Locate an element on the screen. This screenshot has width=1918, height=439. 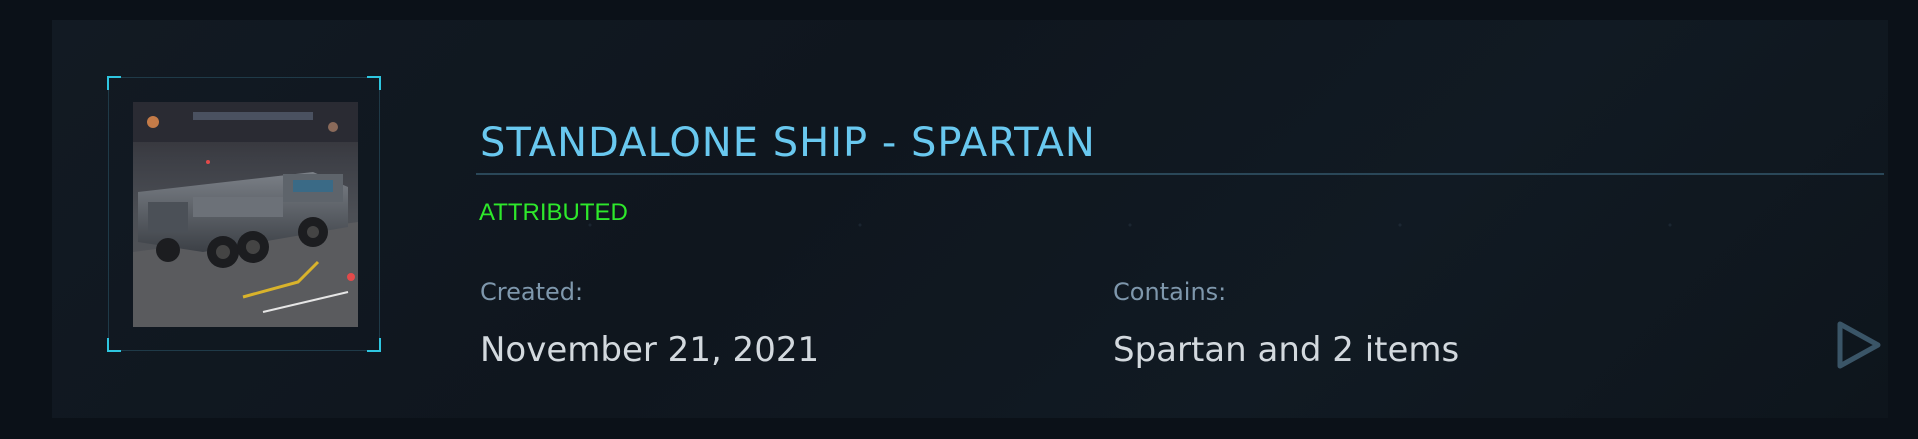
play-triangle-icon is located at coordinates (1859, 345).